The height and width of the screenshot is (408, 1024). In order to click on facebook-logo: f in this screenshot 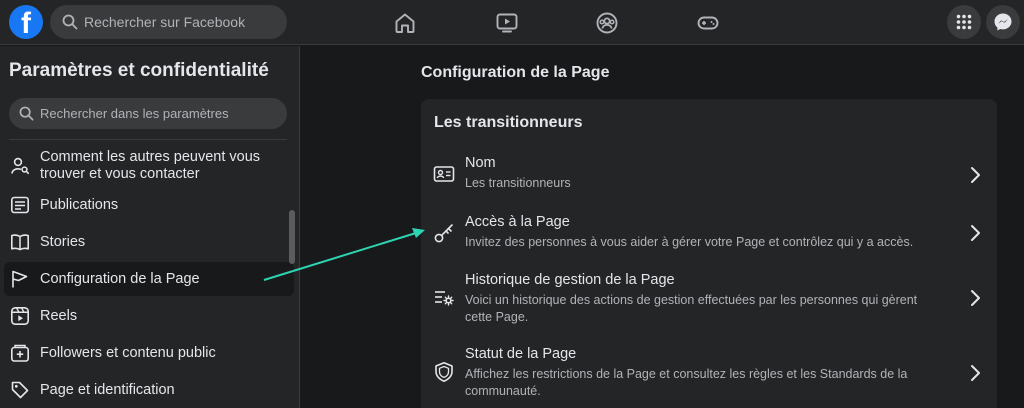, I will do `click(26, 22)`.